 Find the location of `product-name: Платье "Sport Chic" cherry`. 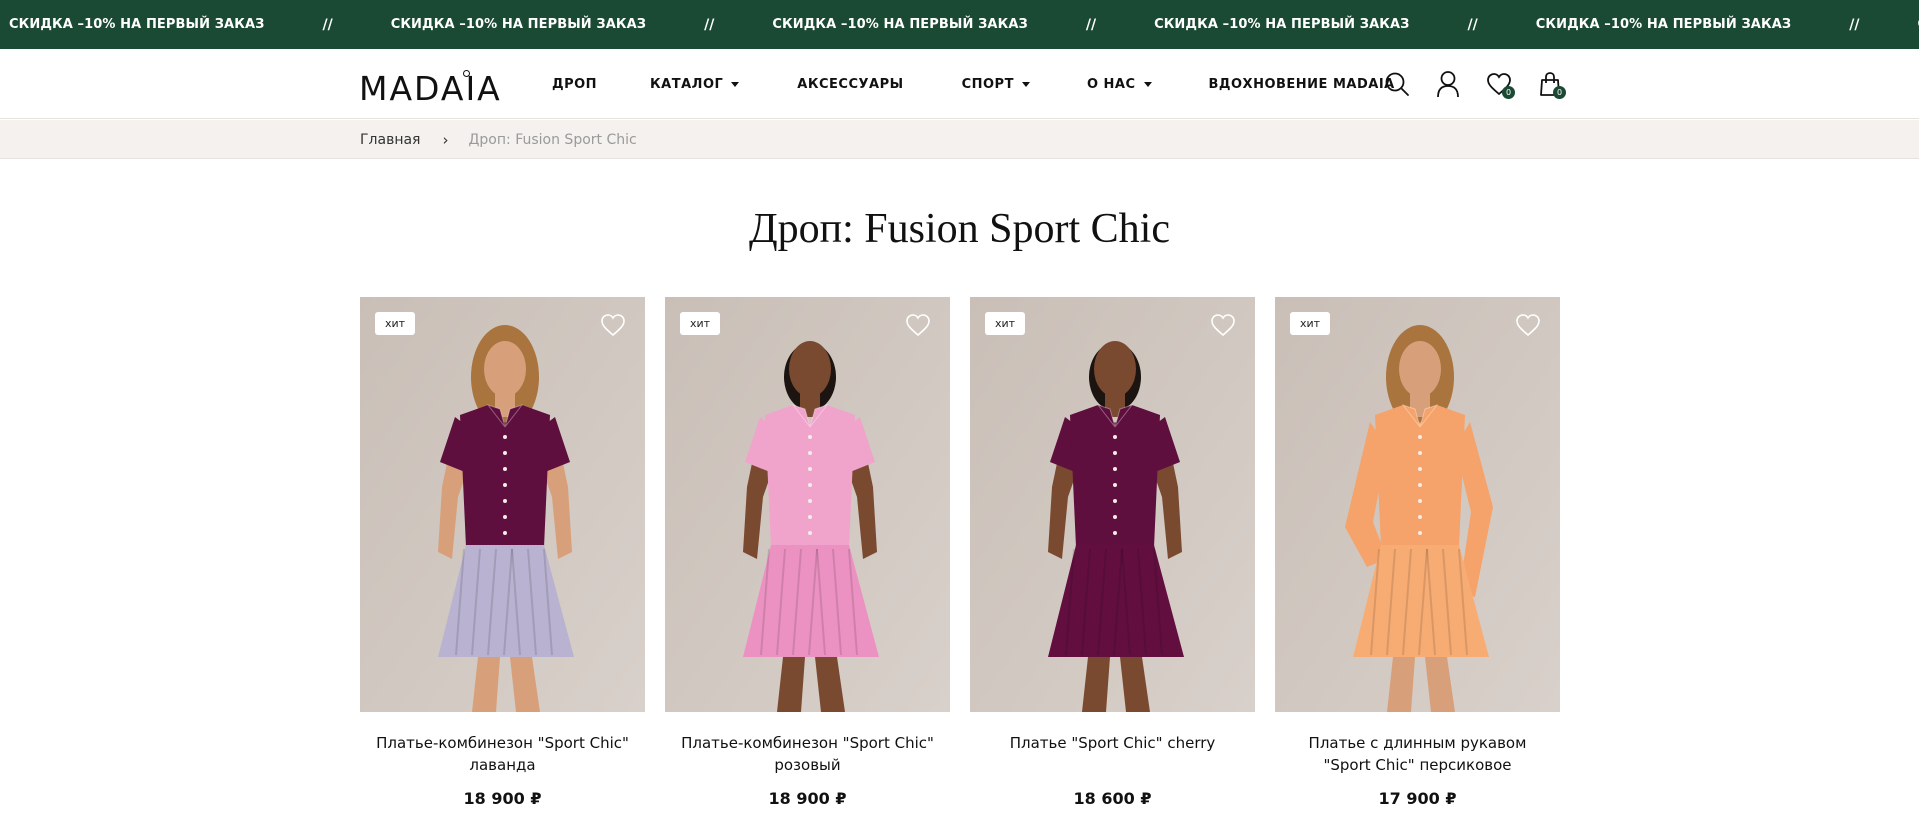

product-name: Платье "Sport Chic" cherry is located at coordinates (1112, 754).